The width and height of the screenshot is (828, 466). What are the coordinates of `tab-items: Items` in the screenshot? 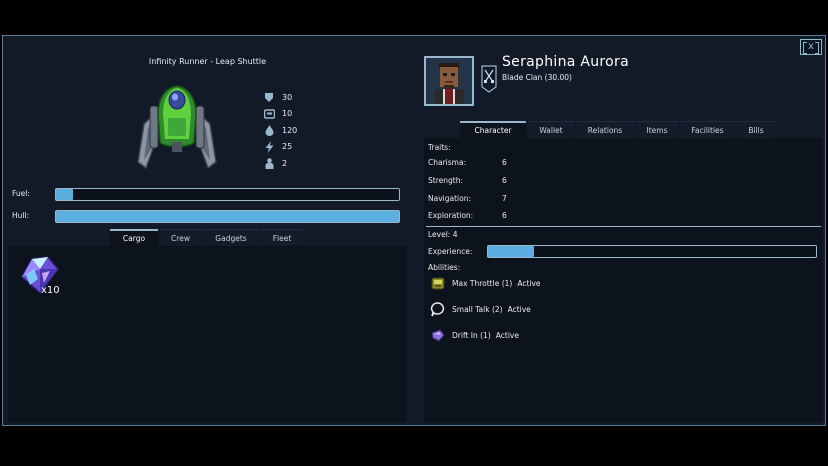 It's located at (657, 129).